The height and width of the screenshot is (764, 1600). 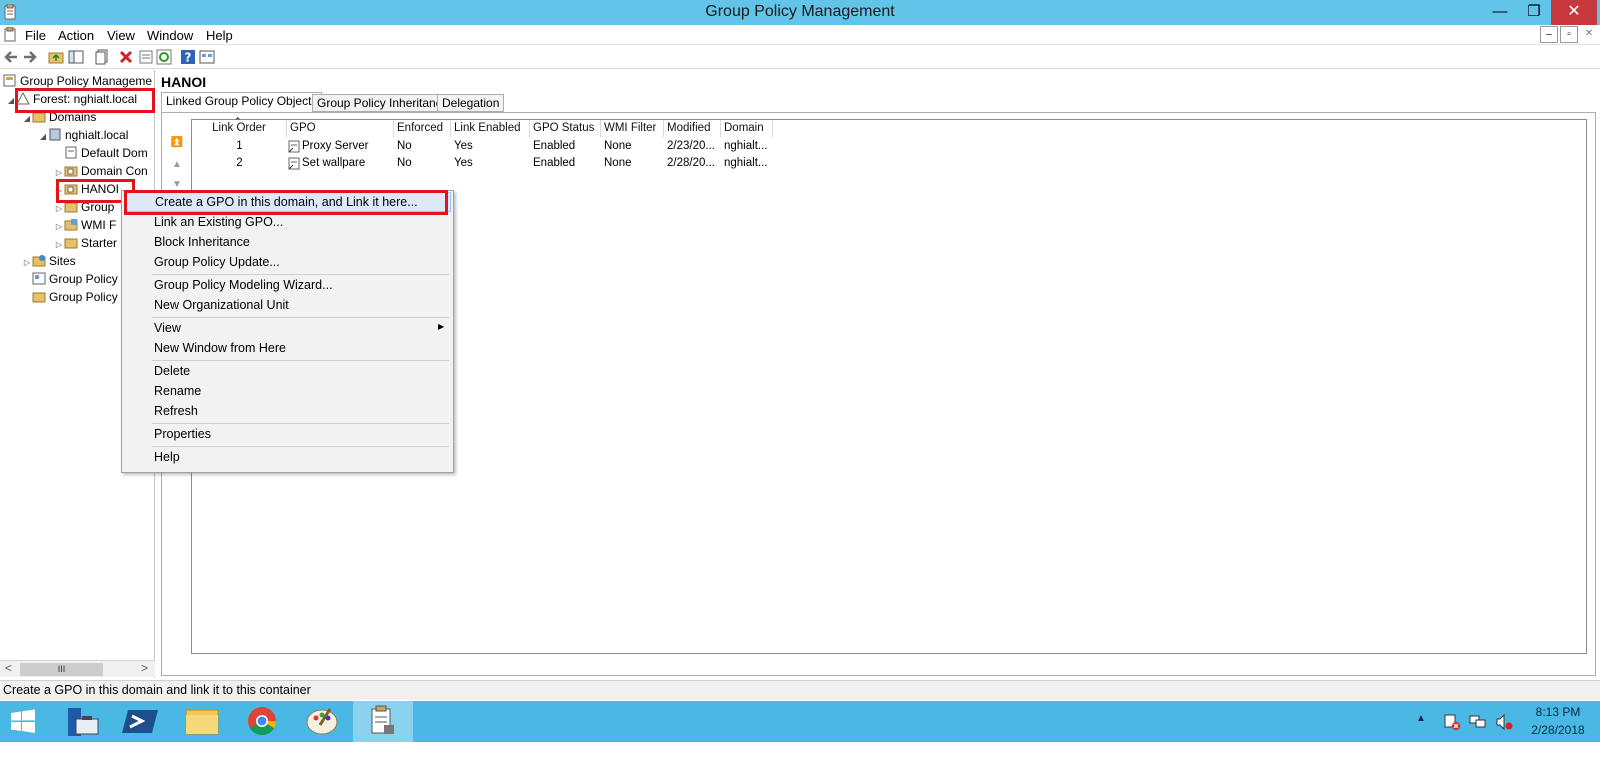 What do you see at coordinates (287, 242) in the screenshot?
I see `menu-item-block-inheritance: Block Inheritance` at bounding box center [287, 242].